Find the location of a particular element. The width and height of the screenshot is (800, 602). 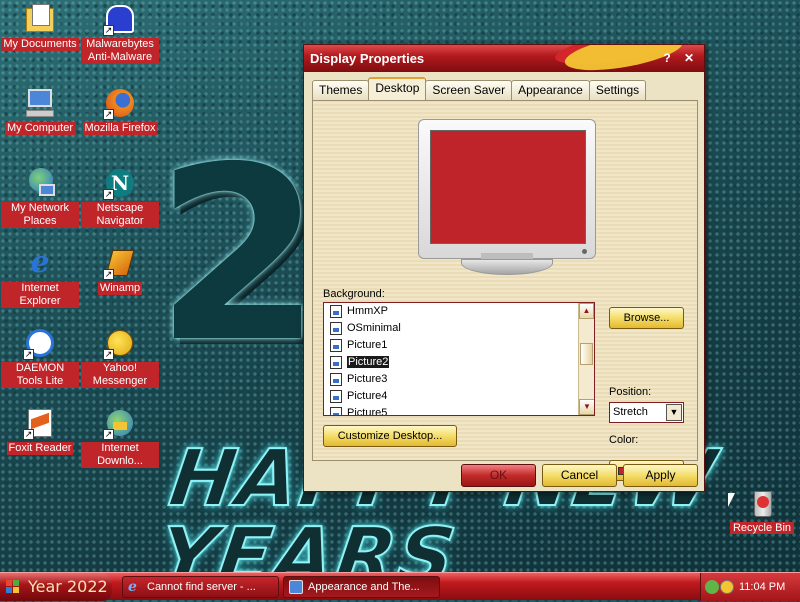

desktop-icon-network-places: My Network Places is located at coordinates (40, 197).